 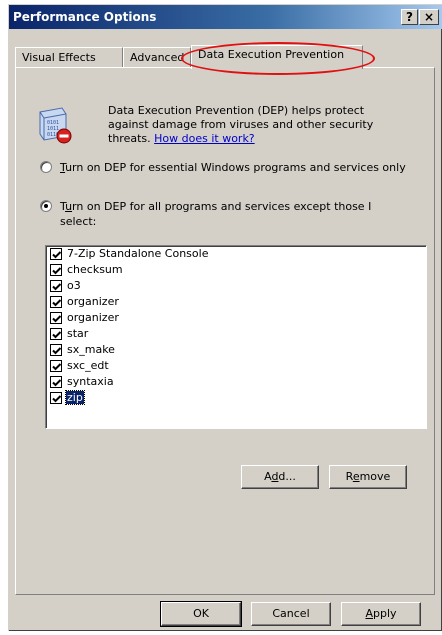 I want to click on window-title: Performance Options, so click(x=85, y=17).